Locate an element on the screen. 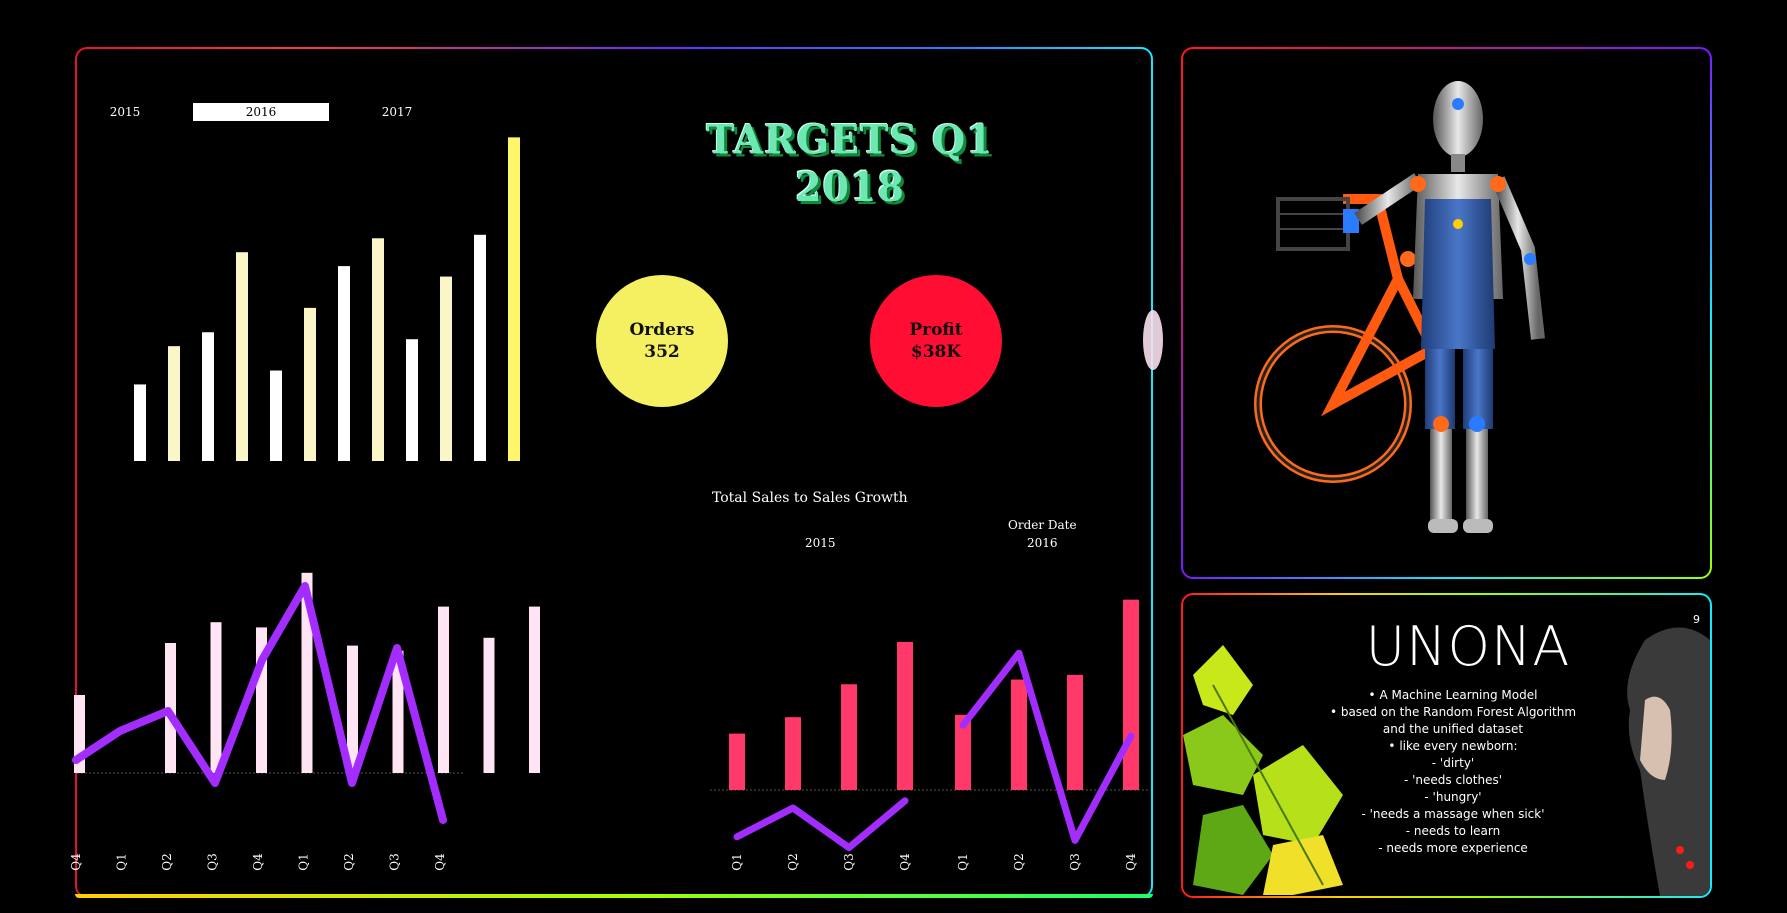  orders-kpi-label: Orders is located at coordinates (662, 330).